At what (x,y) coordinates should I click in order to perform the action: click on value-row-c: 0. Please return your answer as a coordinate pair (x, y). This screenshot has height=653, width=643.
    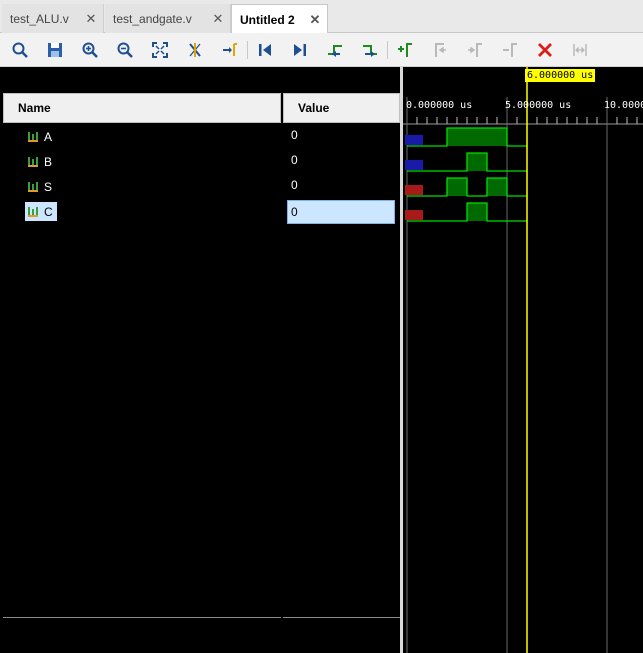
    Looking at the image, I should click on (341, 211).